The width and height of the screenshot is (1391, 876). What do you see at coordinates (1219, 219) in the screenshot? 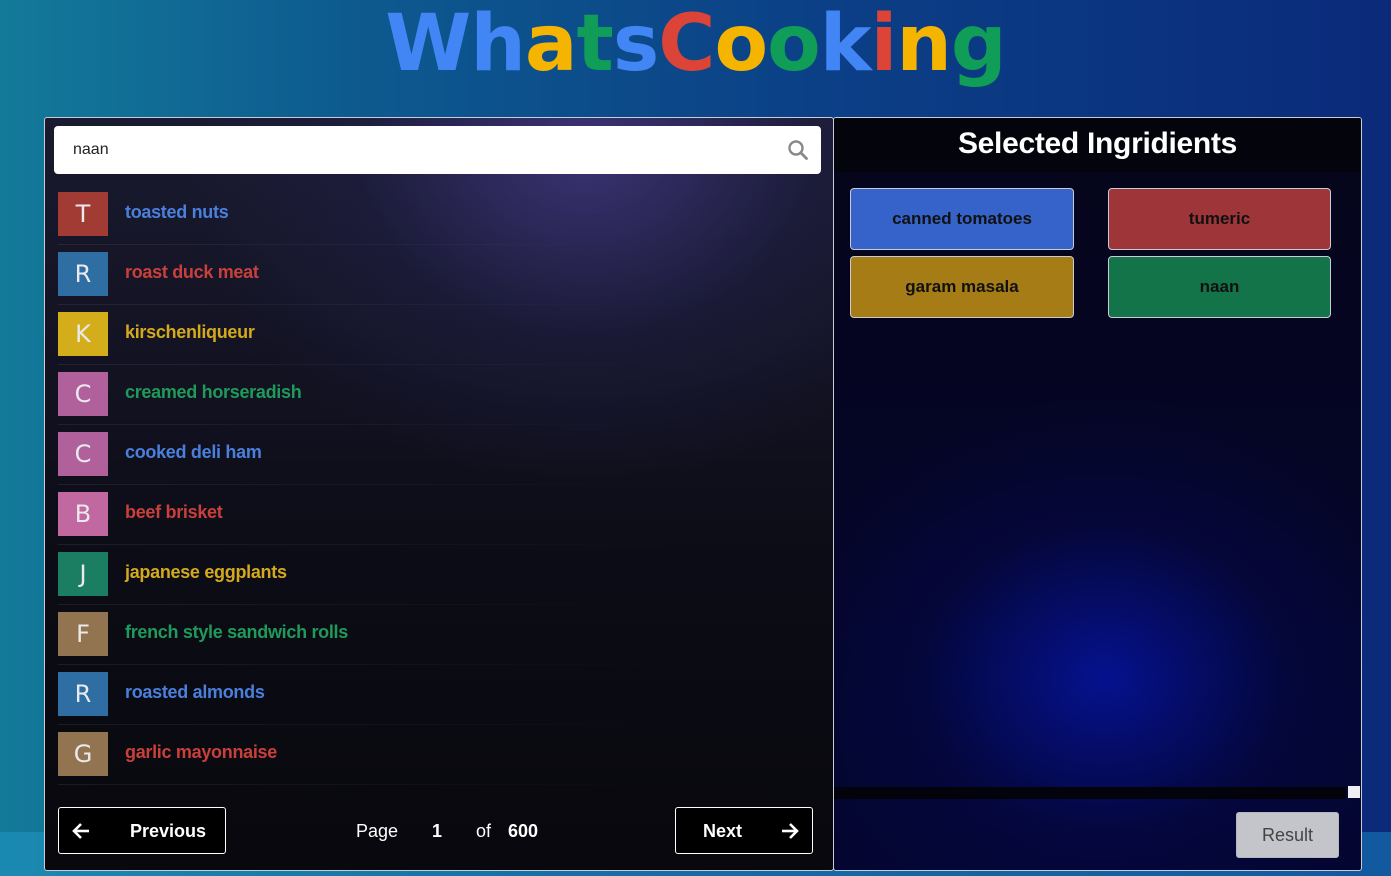
I see `selected-ingredient-chip: tumeric` at bounding box center [1219, 219].